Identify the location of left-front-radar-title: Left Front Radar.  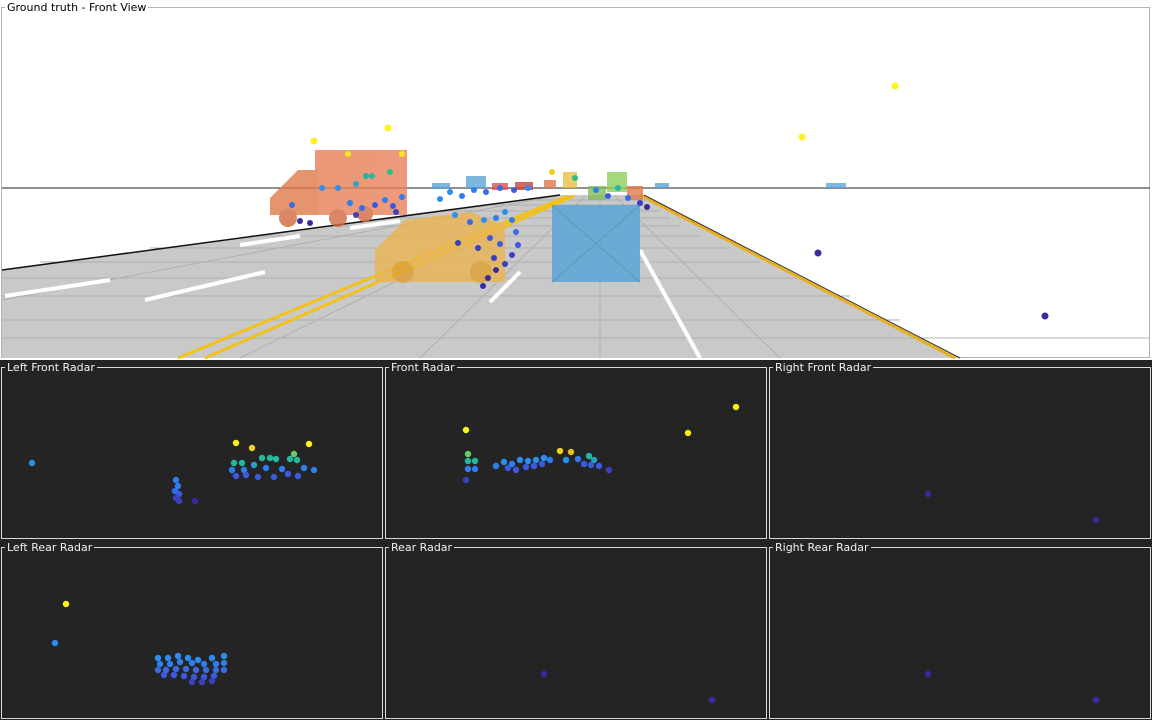
(51, 367).